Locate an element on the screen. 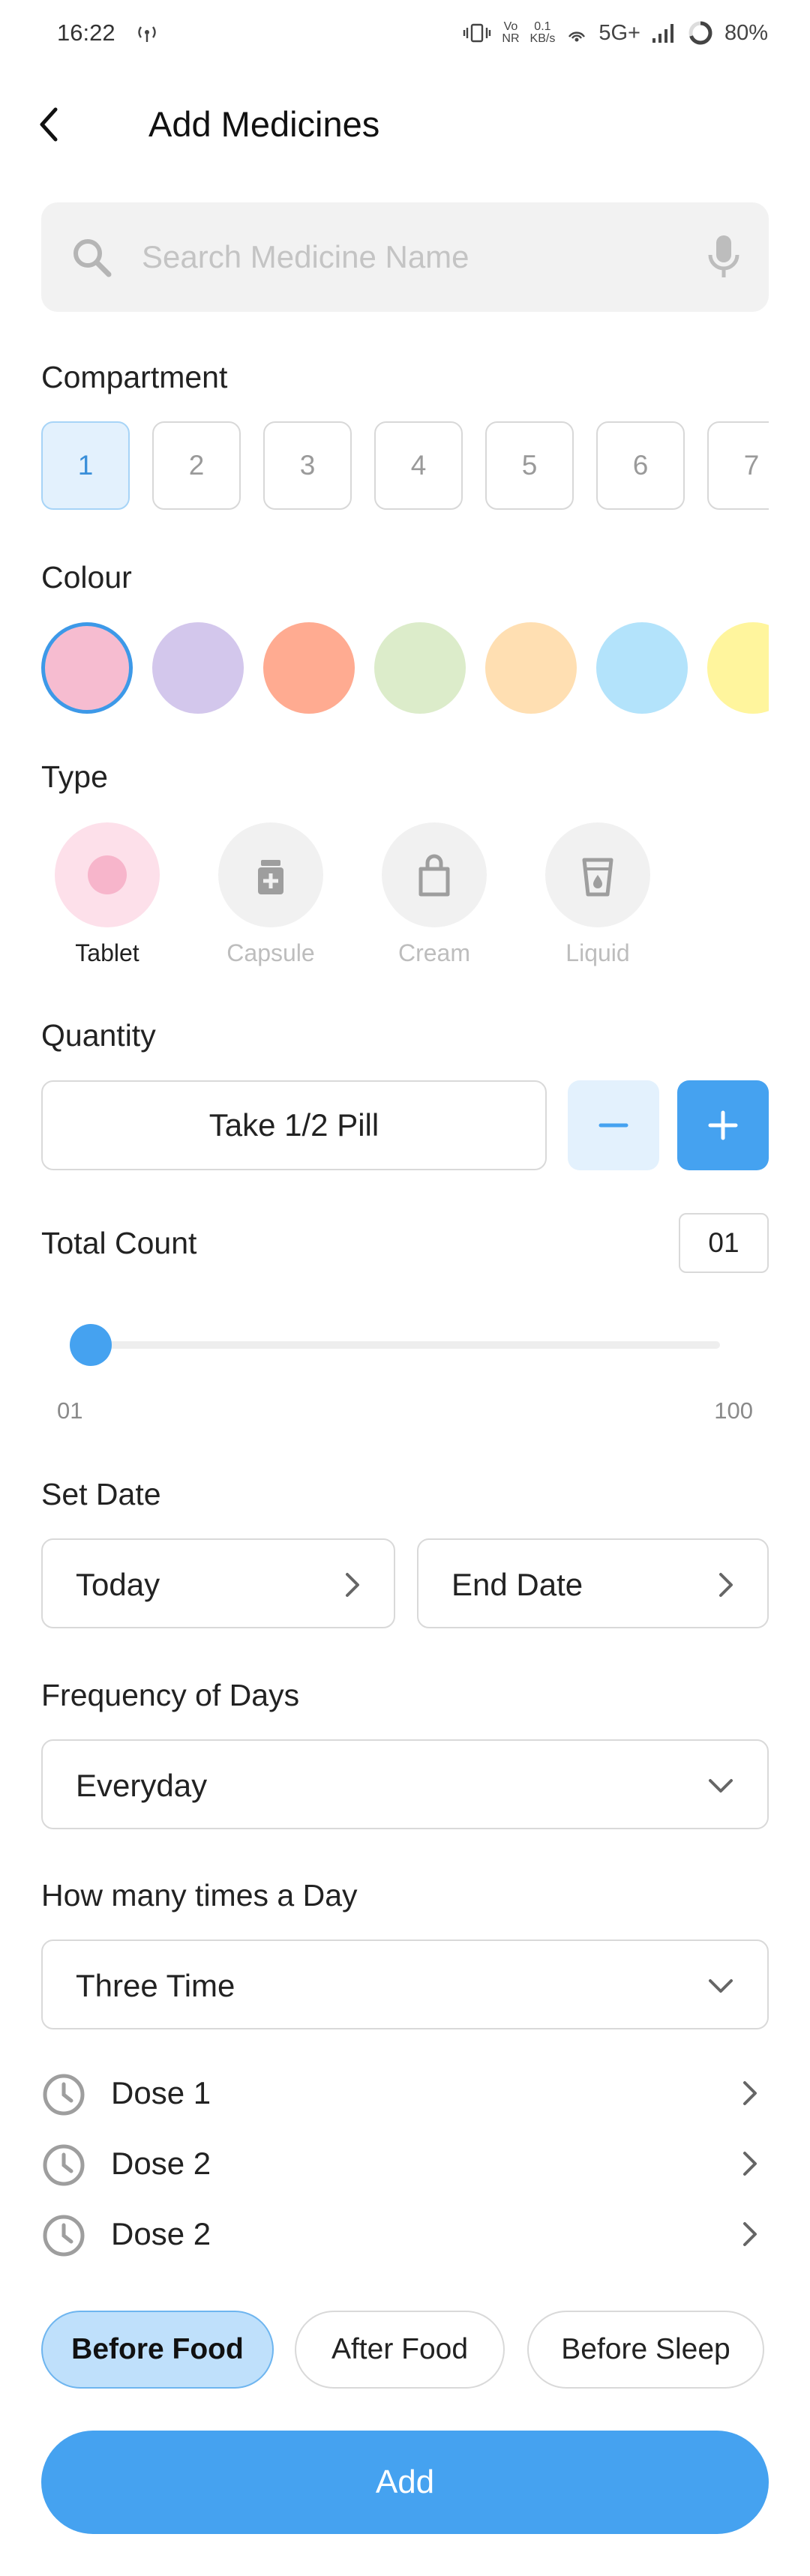  times-a-day-dropdown: Three Time is located at coordinates (405, 1984).